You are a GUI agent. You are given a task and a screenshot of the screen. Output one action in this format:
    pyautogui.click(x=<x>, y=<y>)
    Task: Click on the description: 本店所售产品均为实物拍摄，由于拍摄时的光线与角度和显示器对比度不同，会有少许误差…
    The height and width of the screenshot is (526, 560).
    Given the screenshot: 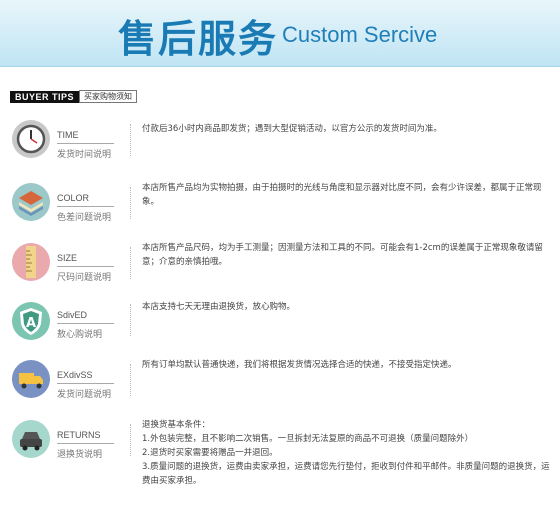 What is the action you would take?
    pyautogui.click(x=342, y=195)
    